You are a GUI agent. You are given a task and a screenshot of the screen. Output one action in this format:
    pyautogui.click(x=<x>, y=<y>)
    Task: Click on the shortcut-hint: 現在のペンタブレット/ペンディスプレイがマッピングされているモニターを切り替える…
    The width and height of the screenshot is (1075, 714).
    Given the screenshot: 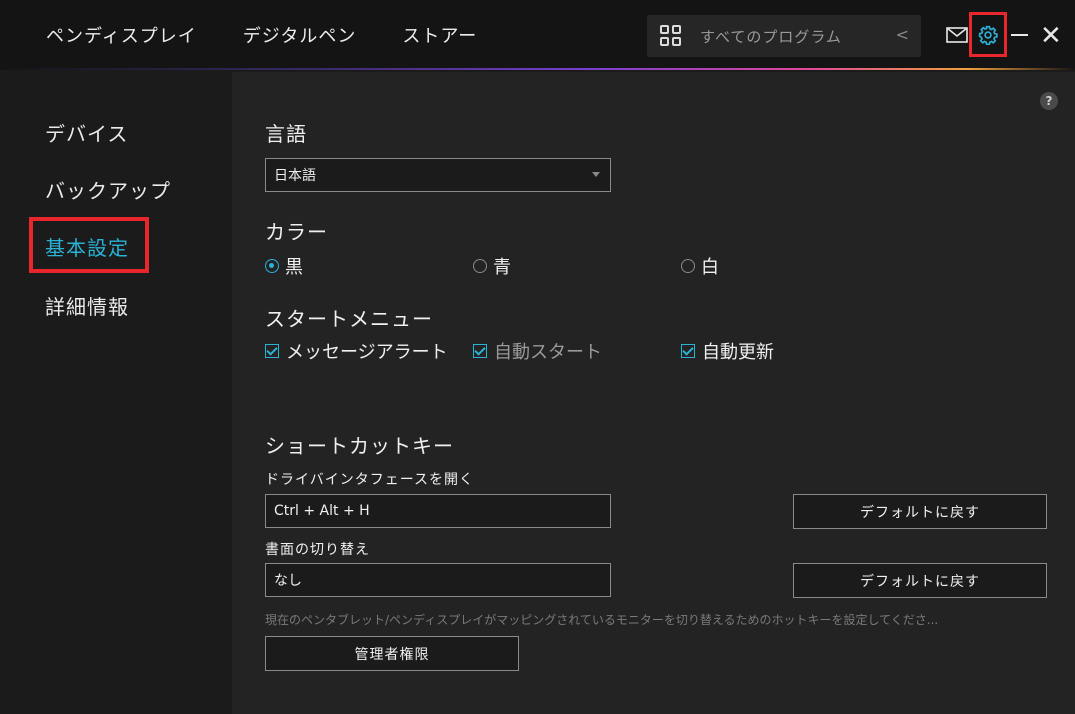 What is the action you would take?
    pyautogui.click(x=602, y=620)
    